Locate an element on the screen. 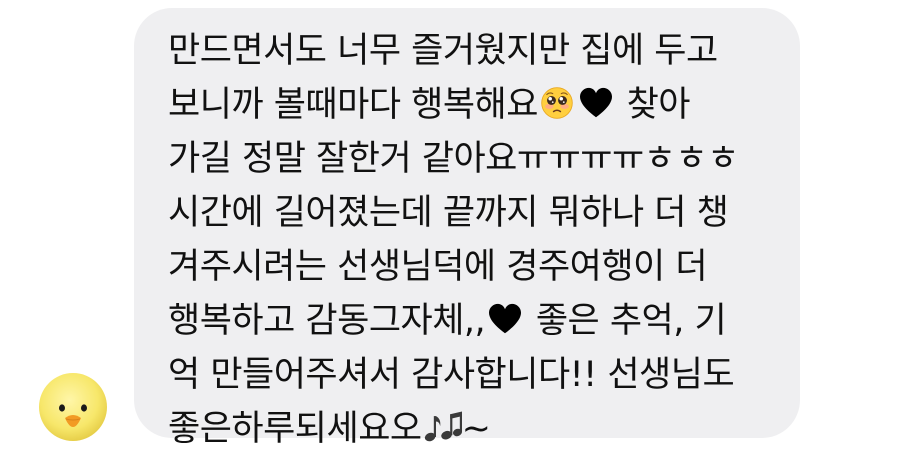 The height and width of the screenshot is (456, 900). message-line: 좋은하루되세요오 ~ is located at coordinates (474, 429).